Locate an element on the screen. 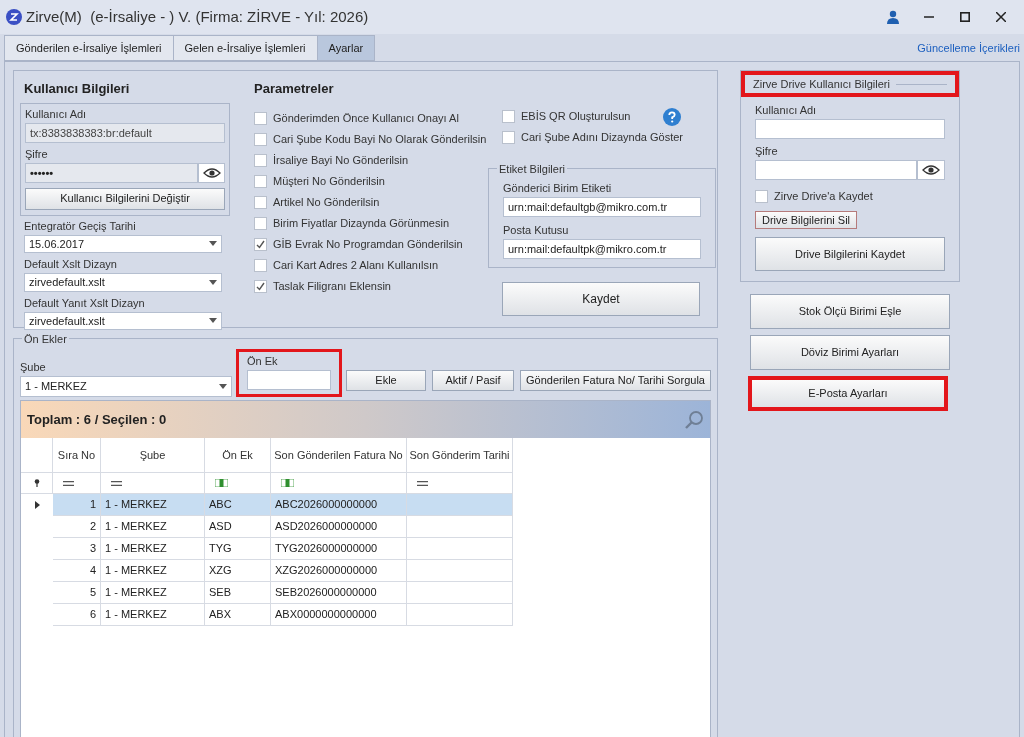  action-button: Aktif / Pasif is located at coordinates (473, 380).